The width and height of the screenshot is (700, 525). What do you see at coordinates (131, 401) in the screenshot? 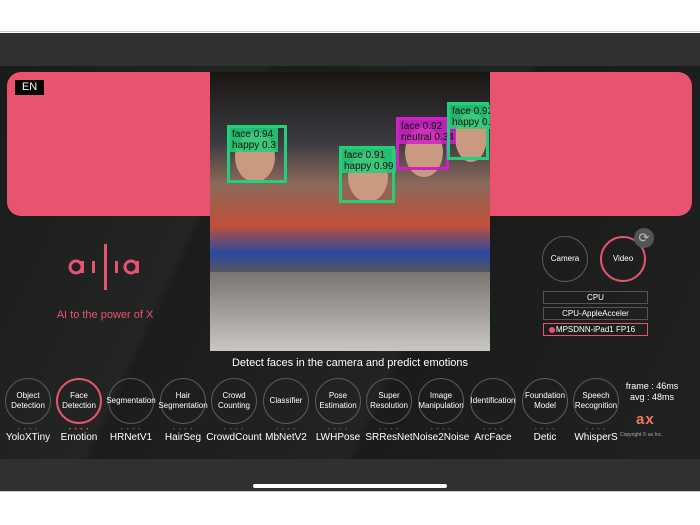
I see `category-button: Segmentation` at bounding box center [131, 401].